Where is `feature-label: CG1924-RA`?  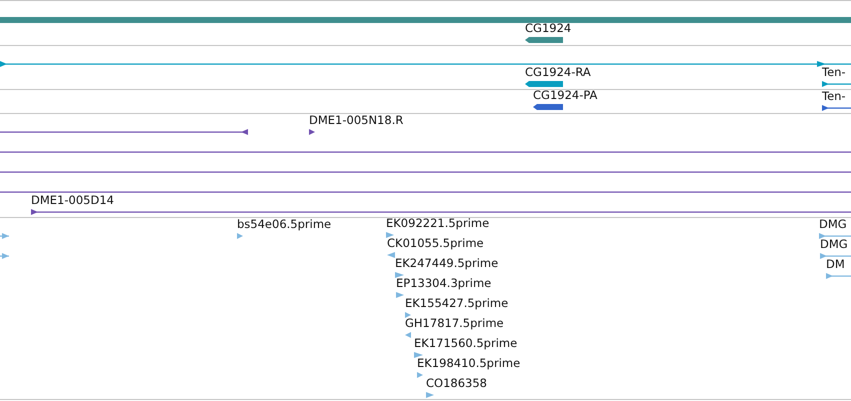
feature-label: CG1924-RA is located at coordinates (558, 72).